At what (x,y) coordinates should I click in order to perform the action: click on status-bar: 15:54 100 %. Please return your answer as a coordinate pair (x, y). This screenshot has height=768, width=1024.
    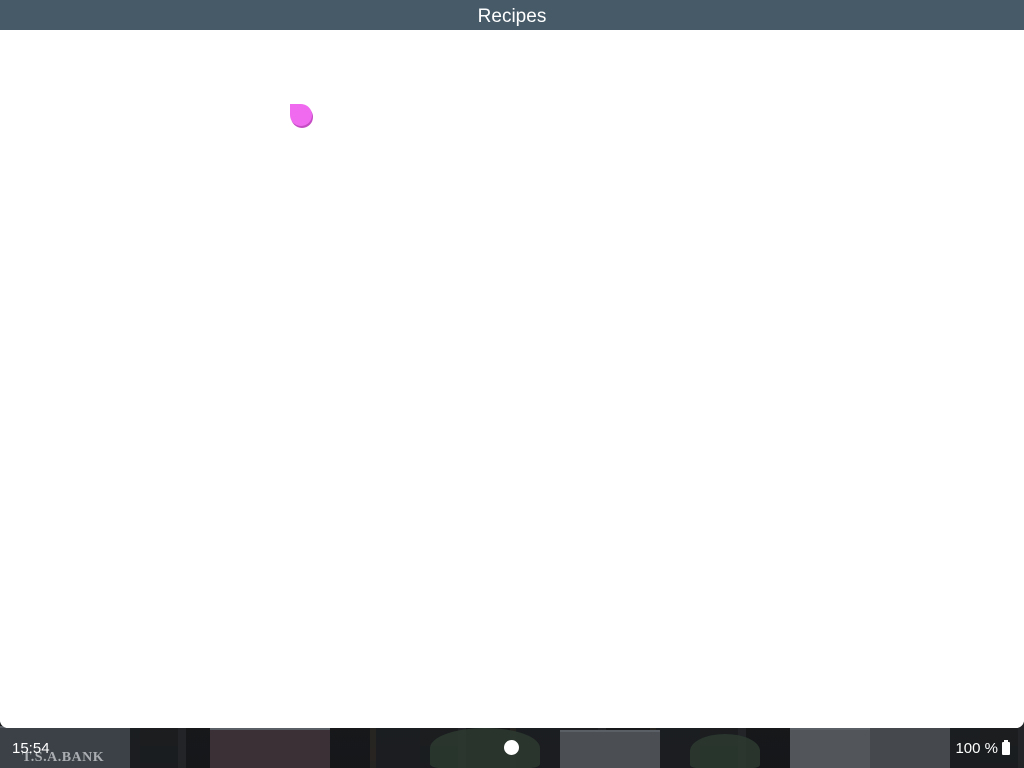
    Looking at the image, I should click on (512, 748).